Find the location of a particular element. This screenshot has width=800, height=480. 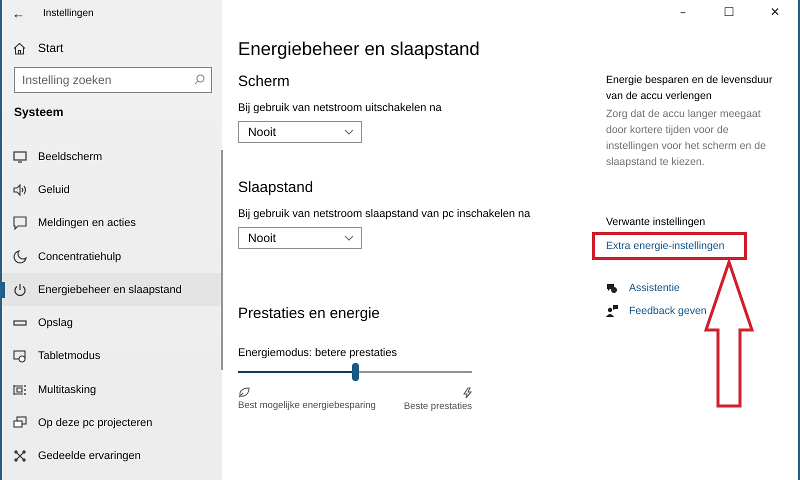

slider-max-label: Beste prestaties is located at coordinates (438, 406).